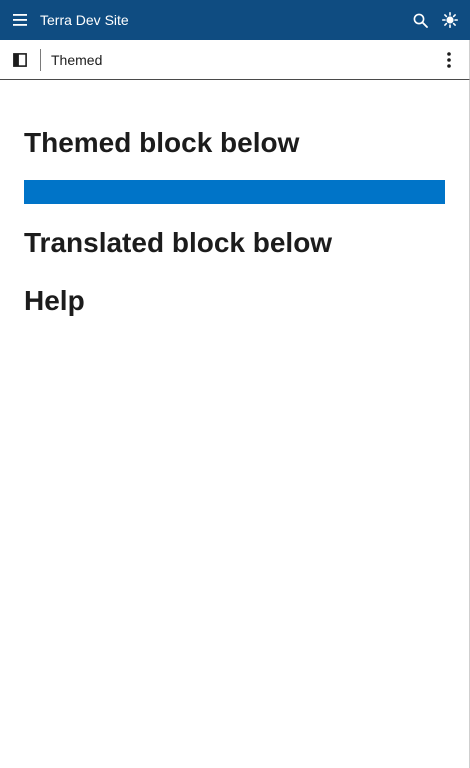 Image resolution: width=470 pixels, height=768 pixels. What do you see at coordinates (162, 142) in the screenshot?
I see `heading-themed-block: Themed block below` at bounding box center [162, 142].